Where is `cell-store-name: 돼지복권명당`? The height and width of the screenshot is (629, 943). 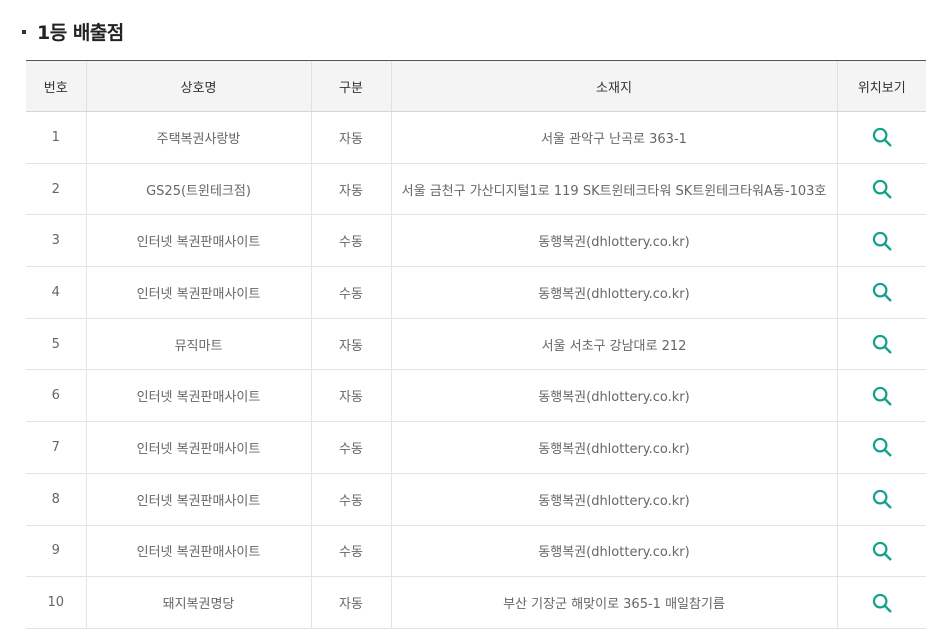 cell-store-name: 돼지복권명당 is located at coordinates (198, 602).